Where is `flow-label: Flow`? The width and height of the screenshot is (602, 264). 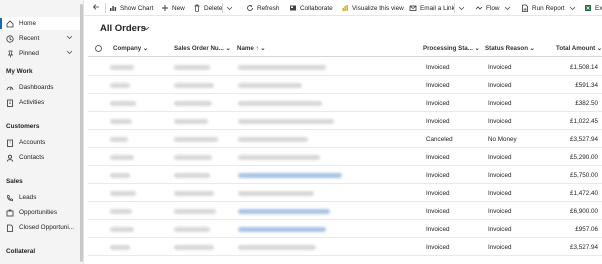 flow-label: Flow is located at coordinates (493, 8).